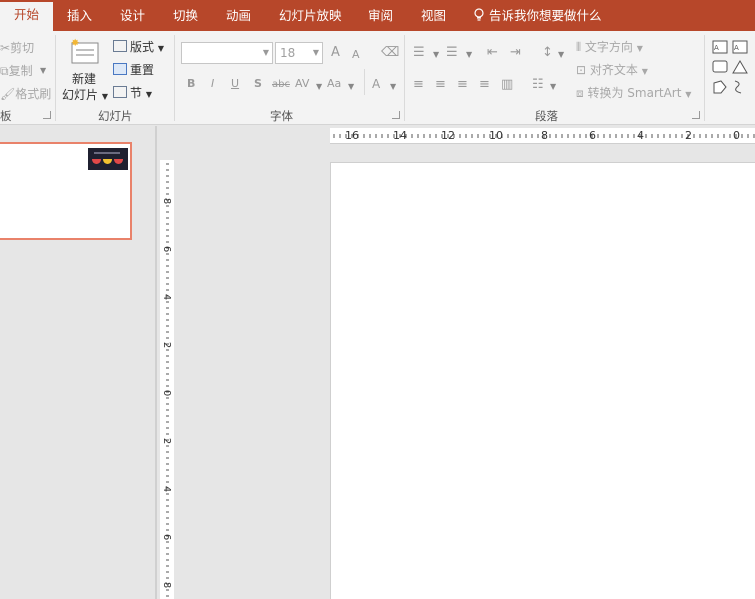 The height and width of the screenshot is (599, 755). I want to click on tab-transitions: 切换, so click(185, 15).